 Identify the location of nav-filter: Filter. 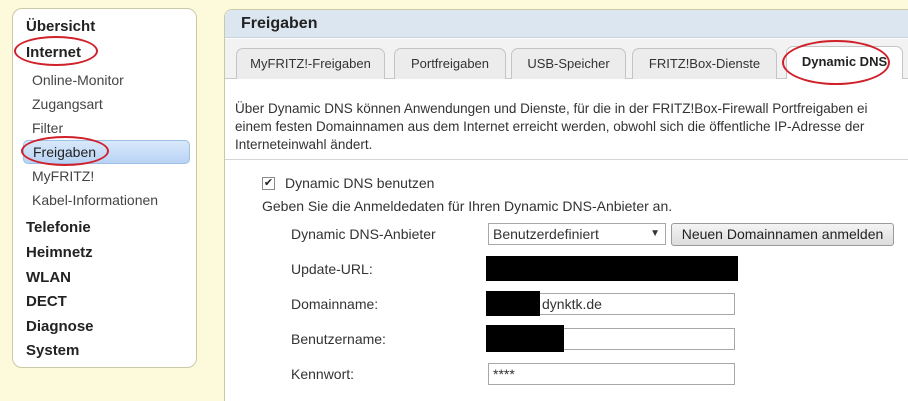
(47, 128).